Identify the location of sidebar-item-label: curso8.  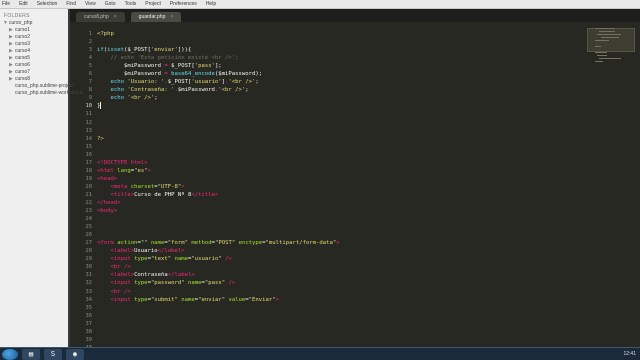
(23, 79).